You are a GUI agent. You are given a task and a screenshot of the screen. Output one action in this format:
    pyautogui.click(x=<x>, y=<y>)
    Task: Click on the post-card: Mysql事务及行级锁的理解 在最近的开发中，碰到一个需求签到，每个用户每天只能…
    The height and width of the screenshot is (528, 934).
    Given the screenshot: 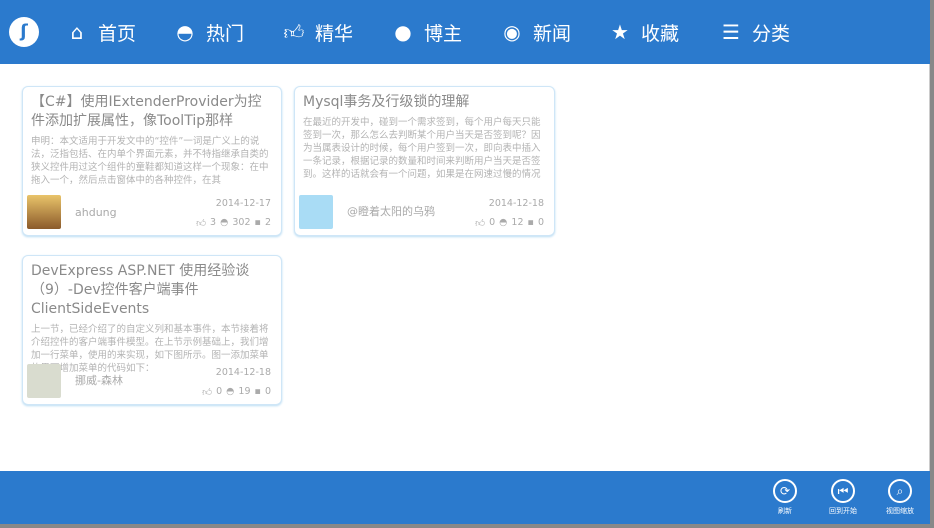 What is the action you would take?
    pyautogui.click(x=424, y=161)
    